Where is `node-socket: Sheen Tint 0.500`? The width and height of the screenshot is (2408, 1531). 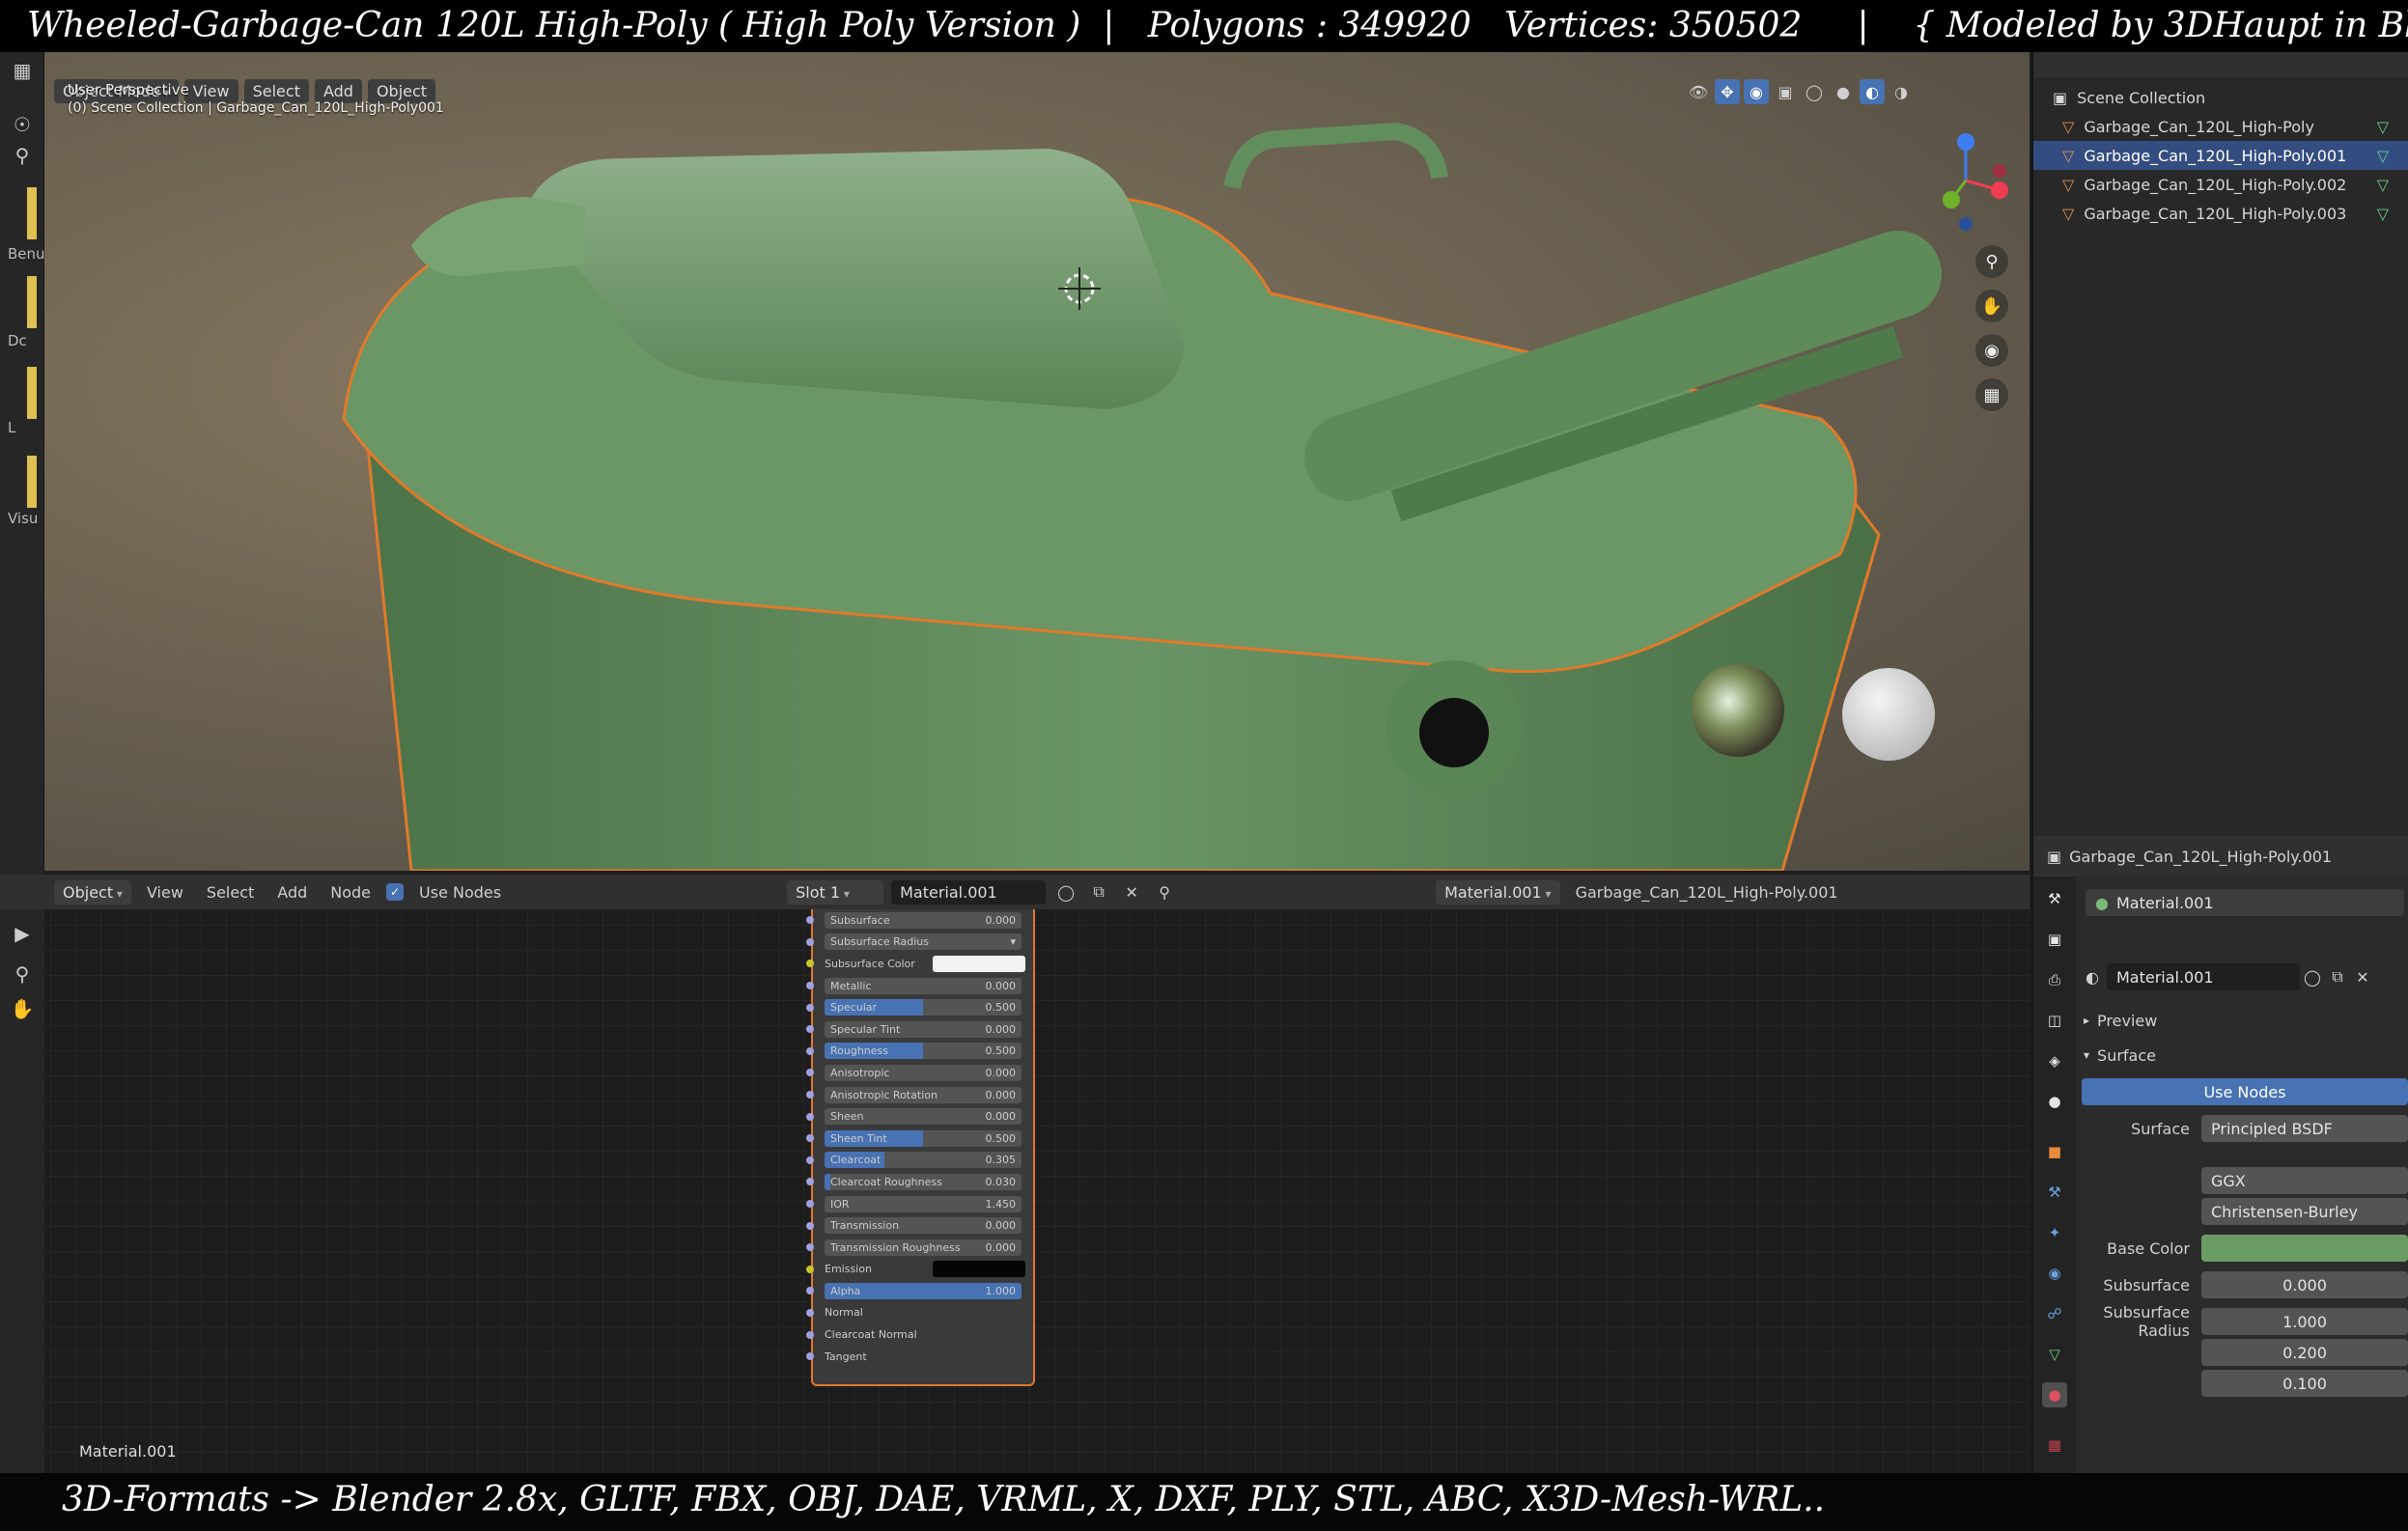
node-socket: Sheen Tint 0.500 is located at coordinates (920, 1138).